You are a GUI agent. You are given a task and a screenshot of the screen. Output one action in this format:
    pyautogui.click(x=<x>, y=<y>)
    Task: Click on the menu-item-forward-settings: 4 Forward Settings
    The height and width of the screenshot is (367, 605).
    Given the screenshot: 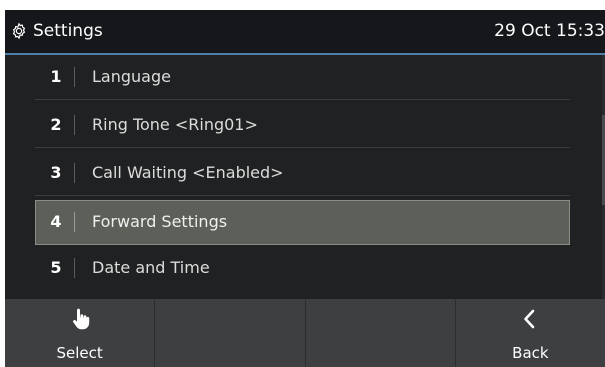 What is the action you would take?
    pyautogui.click(x=302, y=222)
    